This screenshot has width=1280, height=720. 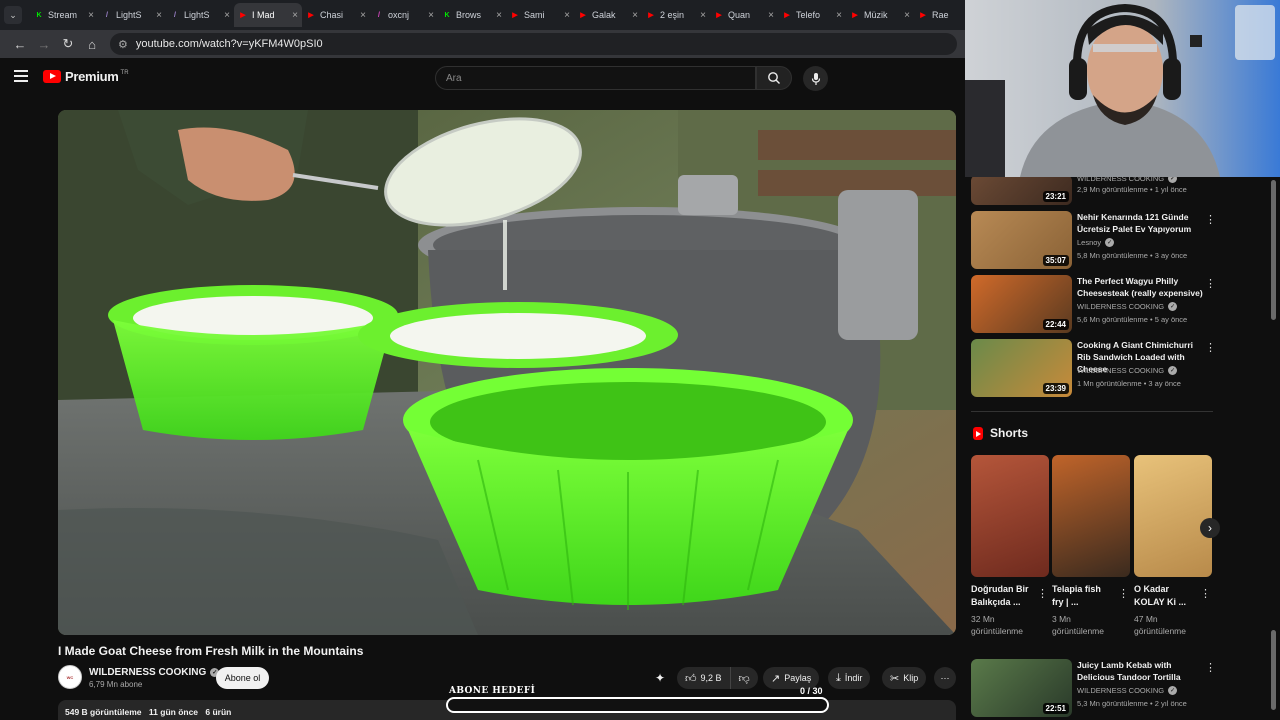 I want to click on browser-tab: ▶ Galak ×, so click(x=608, y=15).